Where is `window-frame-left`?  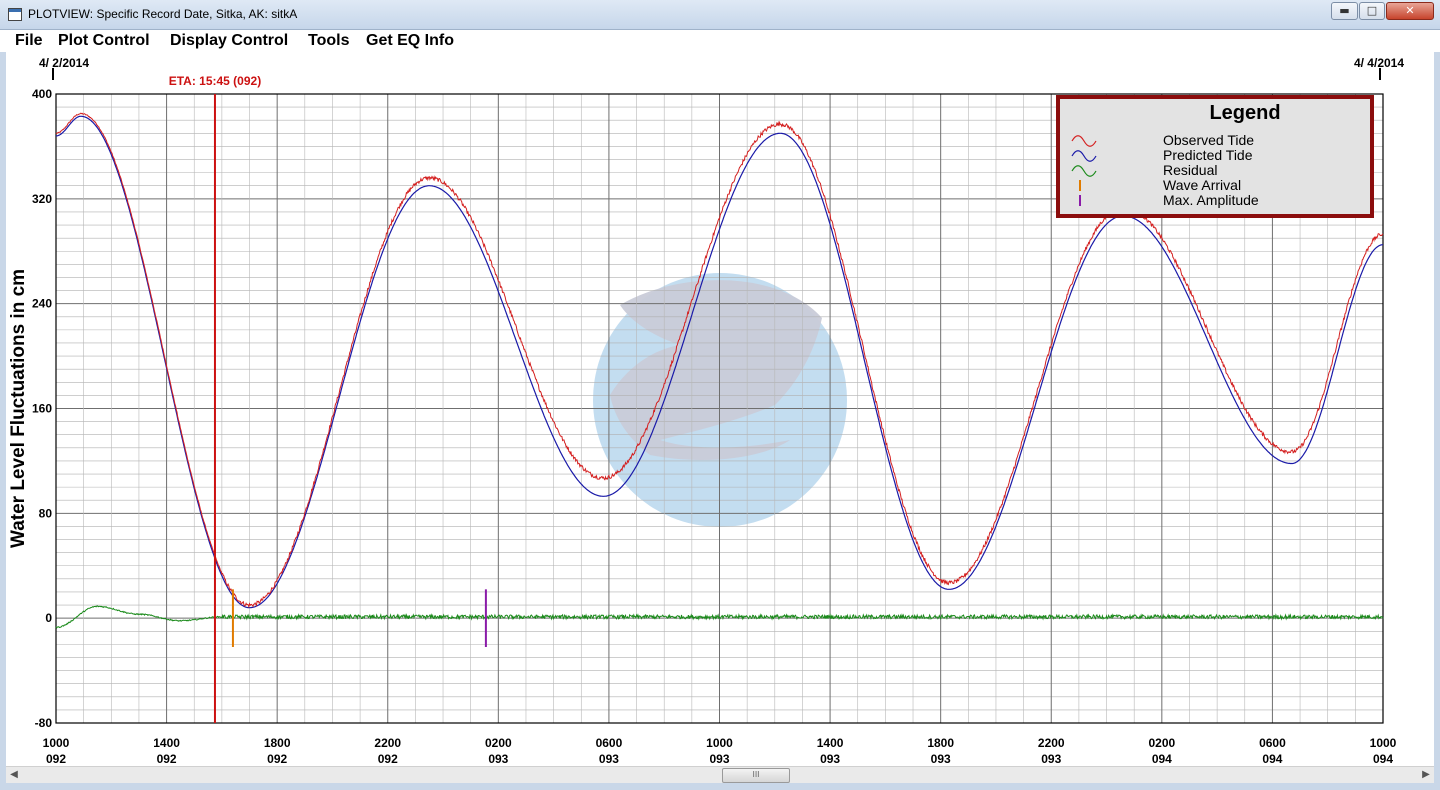
window-frame-left is located at coordinates (3, 421).